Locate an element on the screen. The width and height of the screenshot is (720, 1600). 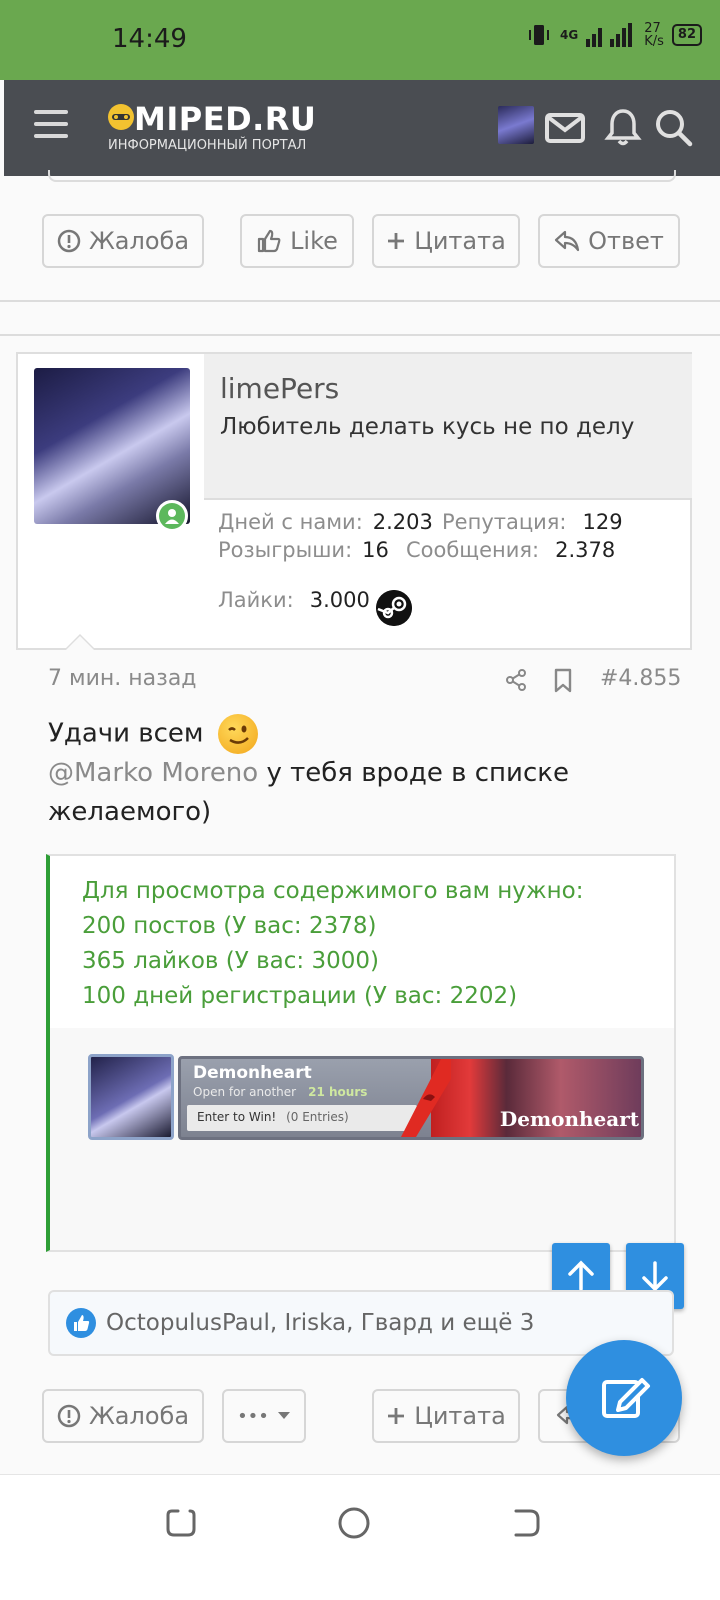
net-speed: 27 K/s is located at coordinates (654, 35).